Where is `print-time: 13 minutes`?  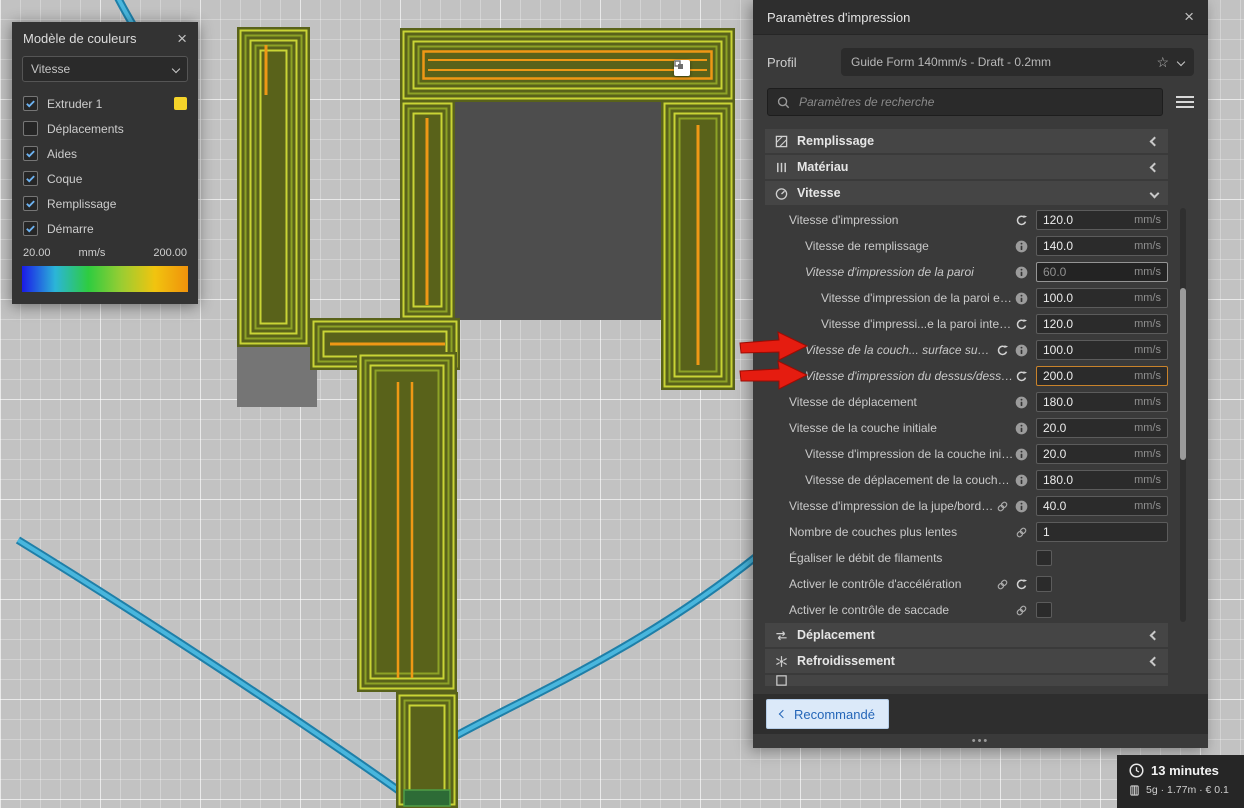 print-time: 13 minutes is located at coordinates (1185, 770).